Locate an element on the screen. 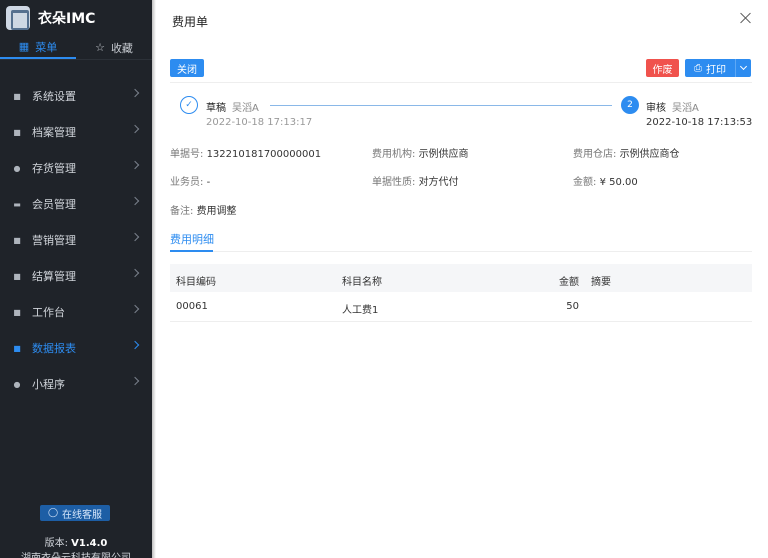 This screenshot has height=558, width=768. memo-value: 费用调整 is located at coordinates (216, 211).